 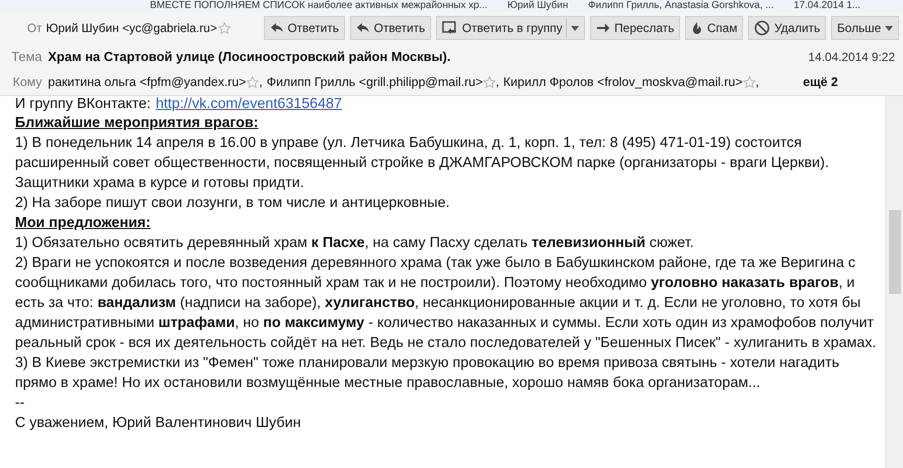 I want to click on body-paragraph: 1) Обязательно освятить деревянный храм к Пасхе, на саму Пасху сделать телевизионный сюжет., so click(x=355, y=243).